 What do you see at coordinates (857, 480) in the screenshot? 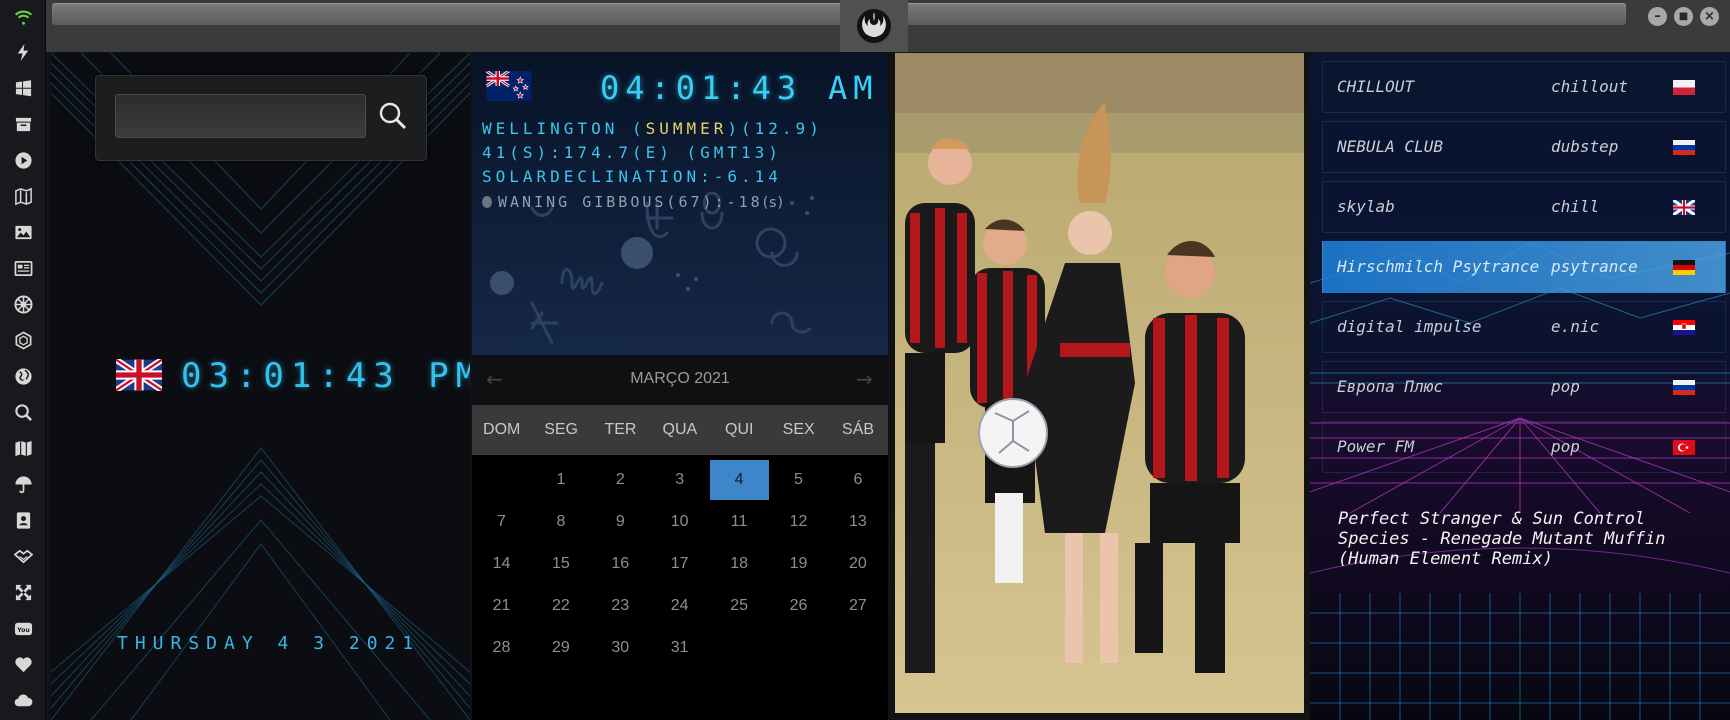
I see `calendar-day: 6` at bounding box center [857, 480].